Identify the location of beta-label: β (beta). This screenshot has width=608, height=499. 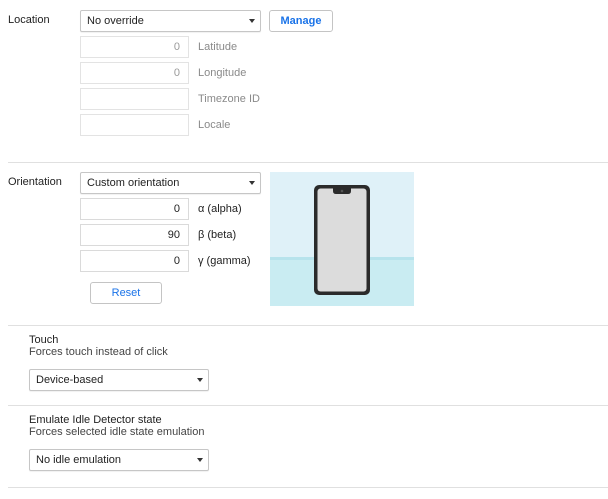
(217, 235).